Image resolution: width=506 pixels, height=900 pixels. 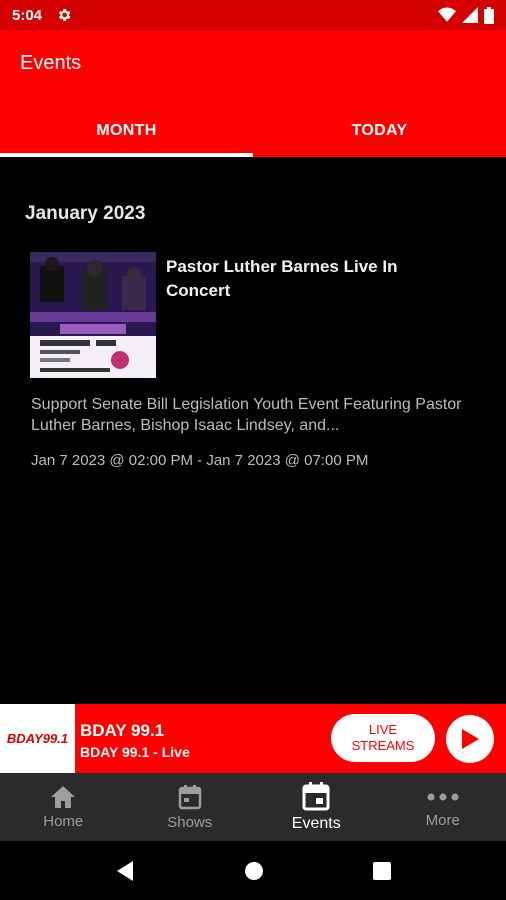 What do you see at coordinates (189, 796) in the screenshot?
I see `calendar-icon` at bounding box center [189, 796].